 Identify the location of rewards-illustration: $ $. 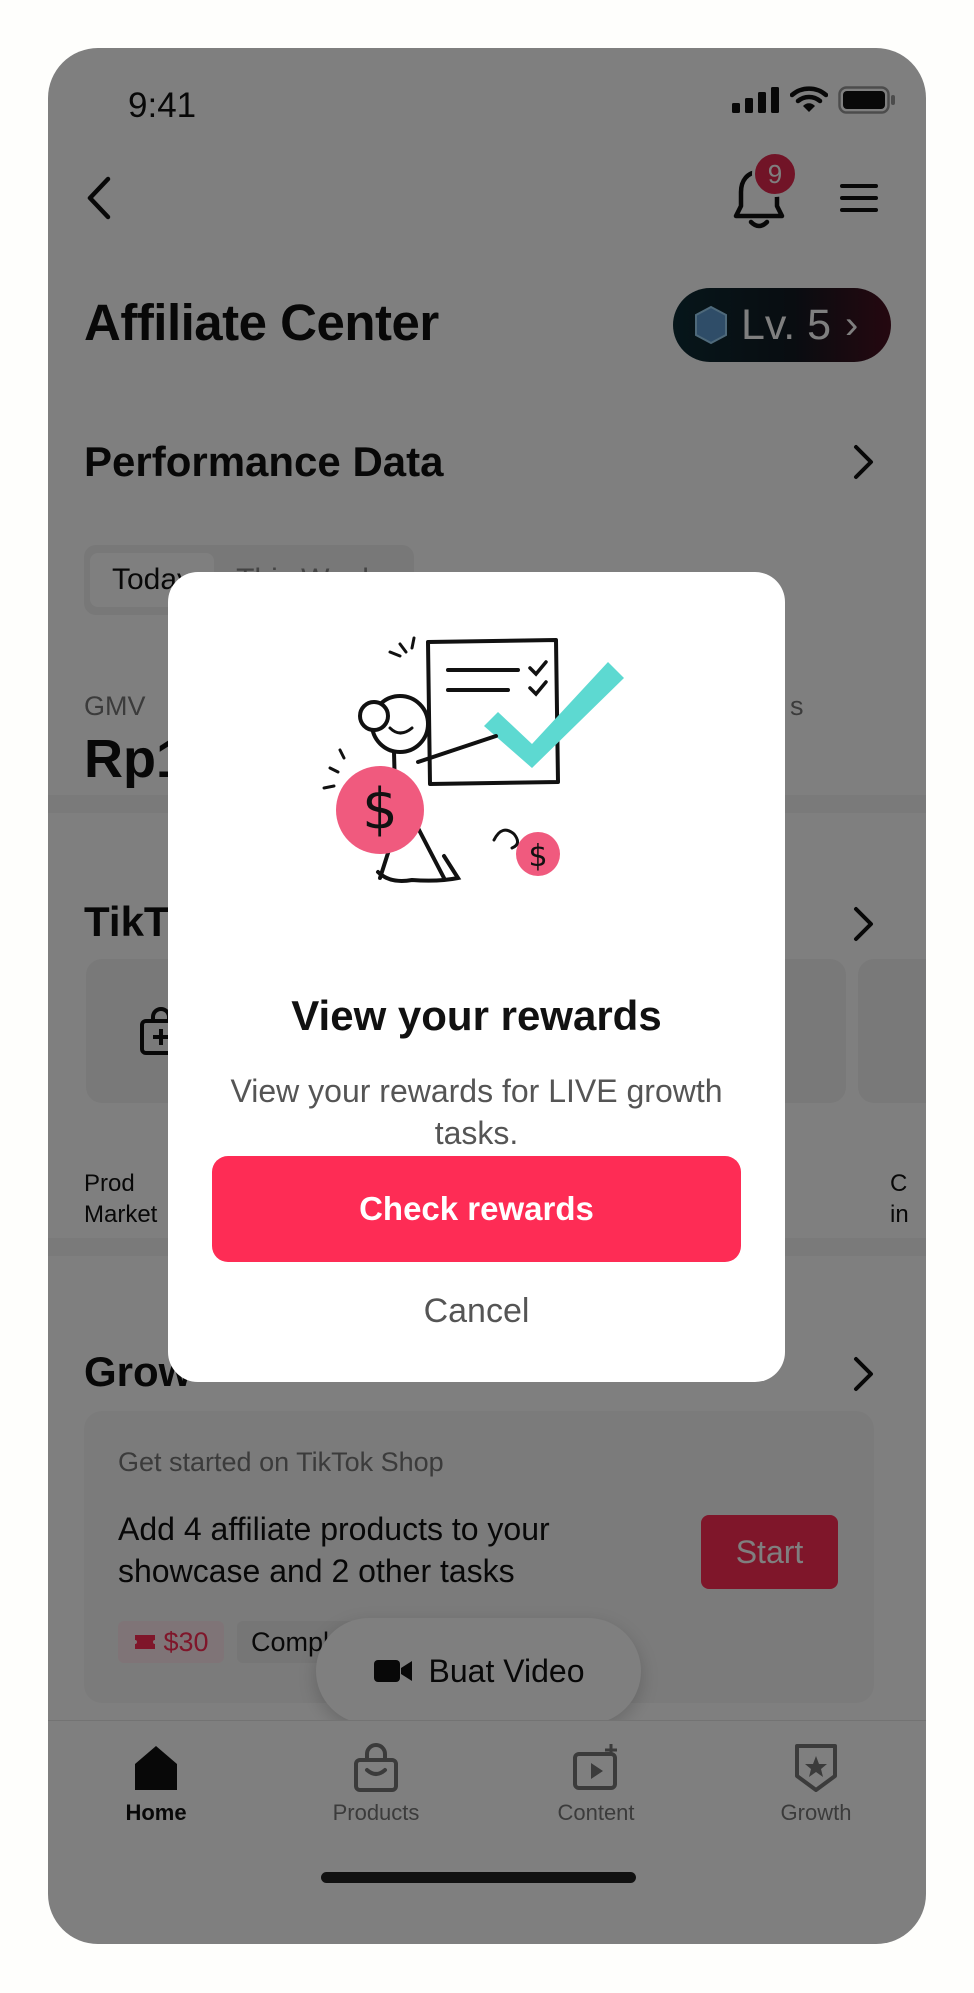
(473, 759).